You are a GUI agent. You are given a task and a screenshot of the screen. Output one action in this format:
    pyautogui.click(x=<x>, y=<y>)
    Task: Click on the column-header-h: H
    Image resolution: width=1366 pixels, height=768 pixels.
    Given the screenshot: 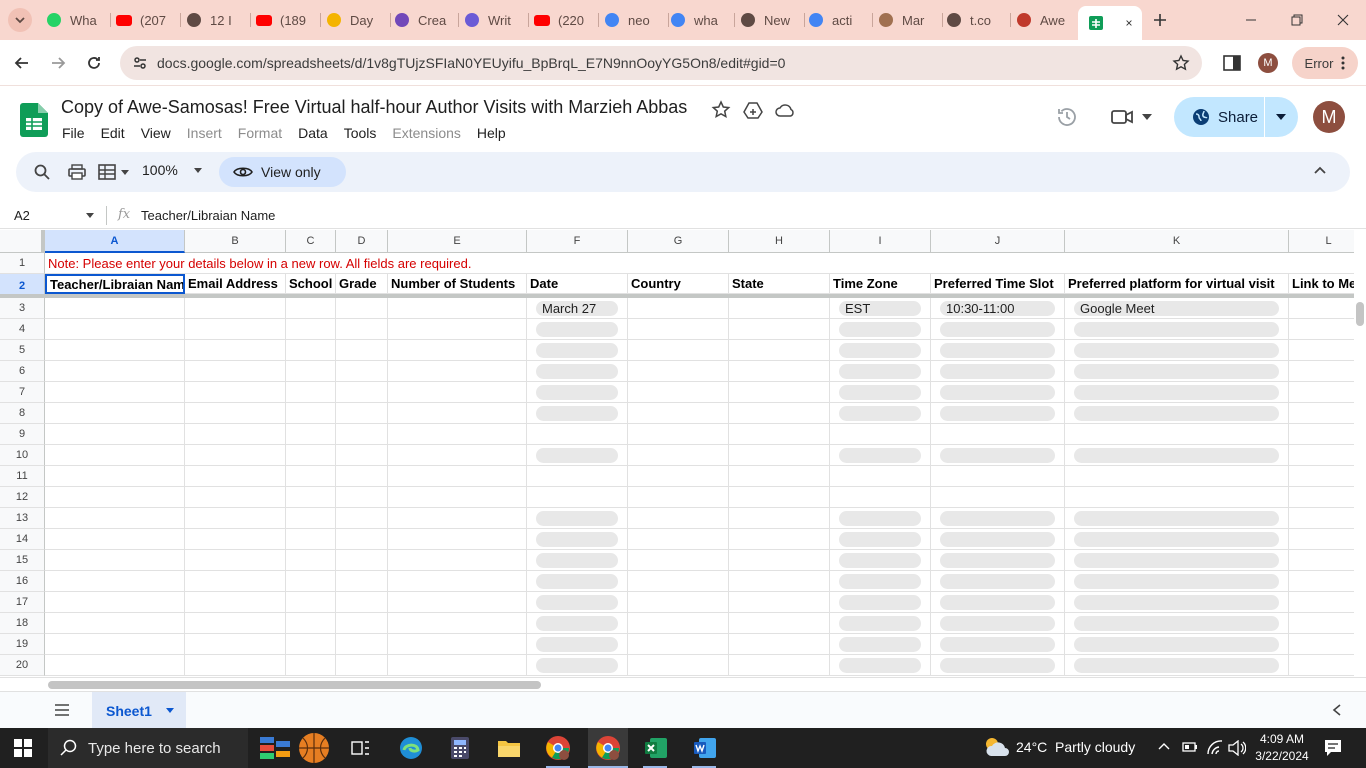 What is the action you would take?
    pyautogui.click(x=779, y=241)
    